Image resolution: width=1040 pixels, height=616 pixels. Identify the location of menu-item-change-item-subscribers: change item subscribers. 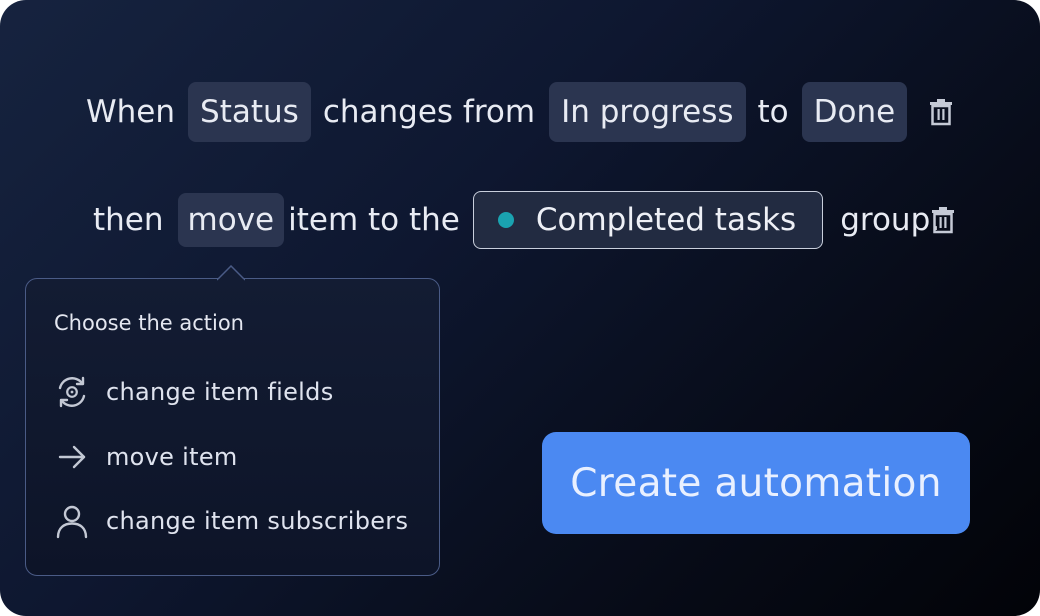
(231, 521).